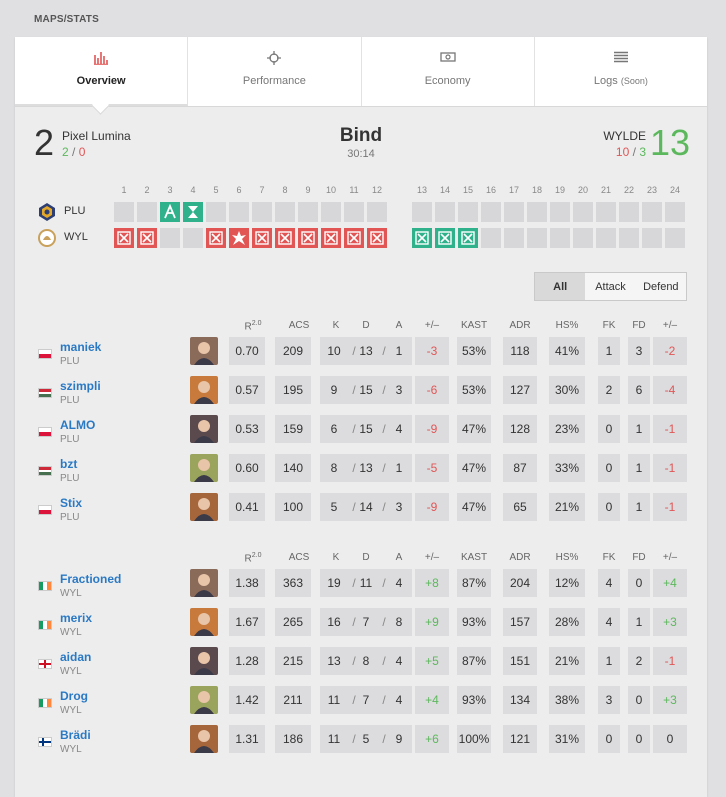 The height and width of the screenshot is (797, 726). Describe the element at coordinates (560, 286) in the screenshot. I see `filter-all-button: All` at that location.